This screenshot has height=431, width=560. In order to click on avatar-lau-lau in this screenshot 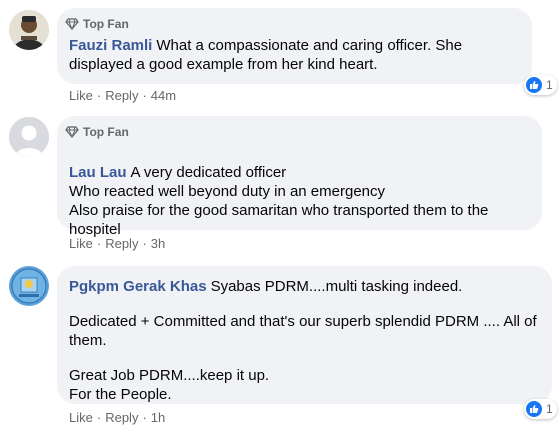, I will do `click(29, 137)`.